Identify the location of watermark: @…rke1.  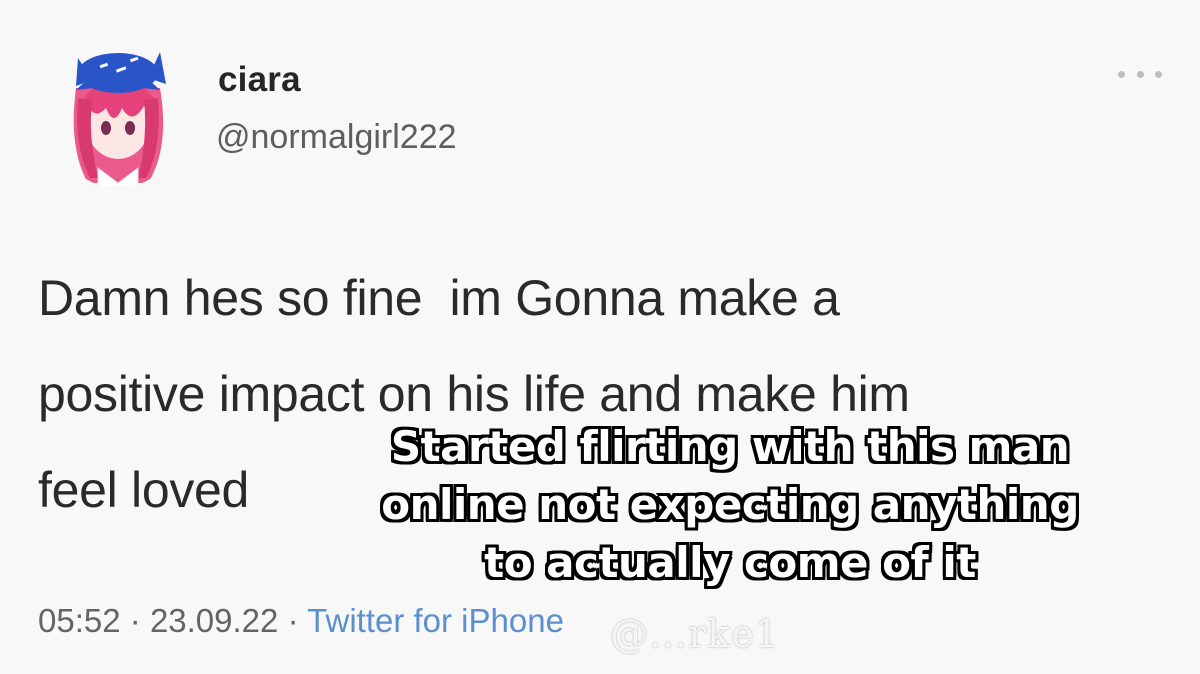
(695, 634).